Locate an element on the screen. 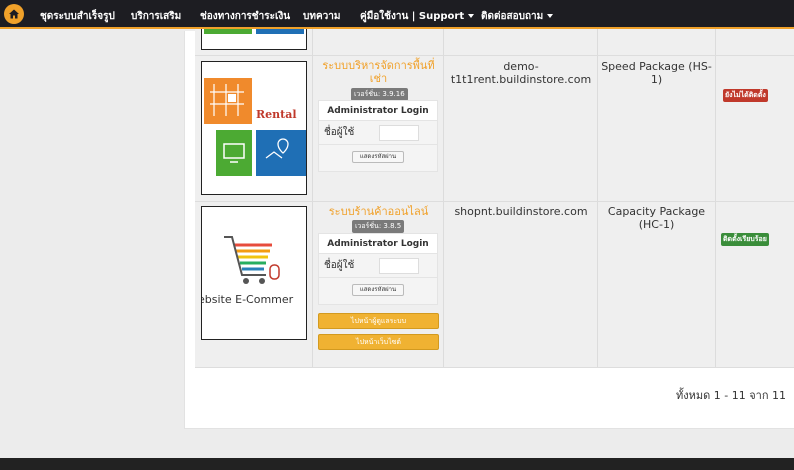 The width and height of the screenshot is (794, 470). go-to-backend-button: ไปหน้าผู้ดูแลระบบ is located at coordinates (378, 321).